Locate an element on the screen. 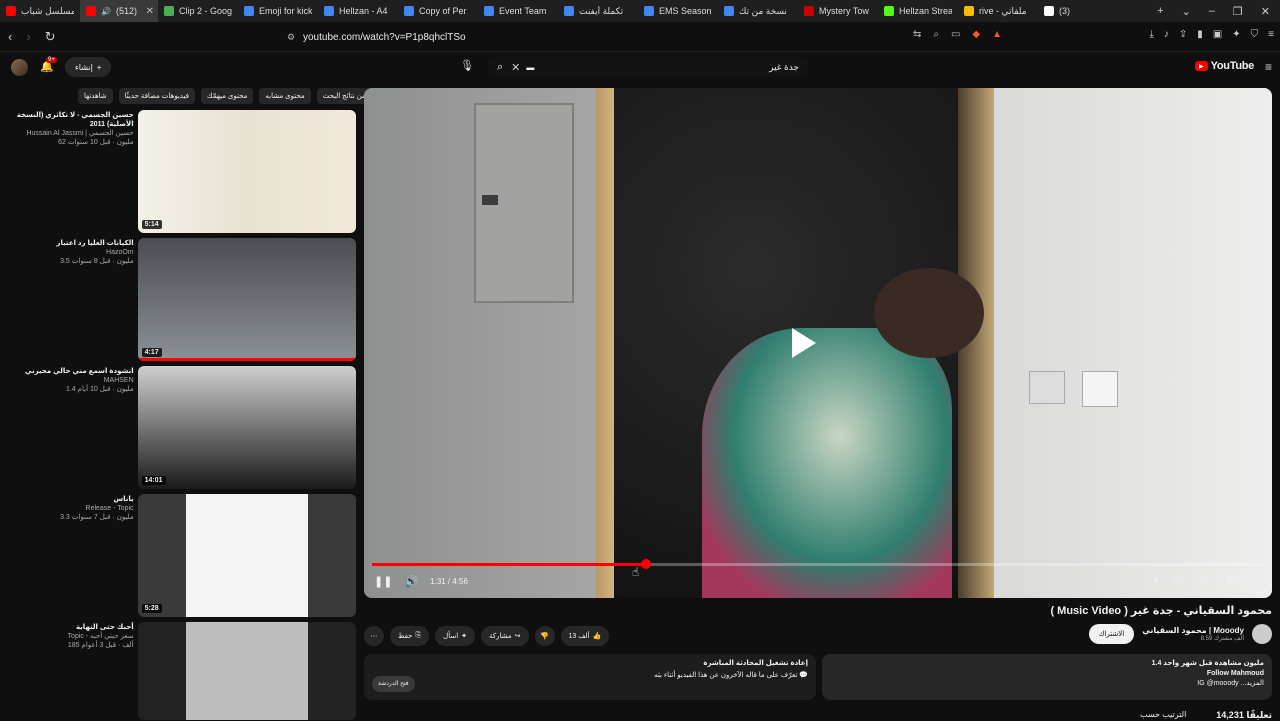 Image resolution: width=1280 pixels, height=721 pixels. like-button: 13 ألف 👍 is located at coordinates (585, 636).